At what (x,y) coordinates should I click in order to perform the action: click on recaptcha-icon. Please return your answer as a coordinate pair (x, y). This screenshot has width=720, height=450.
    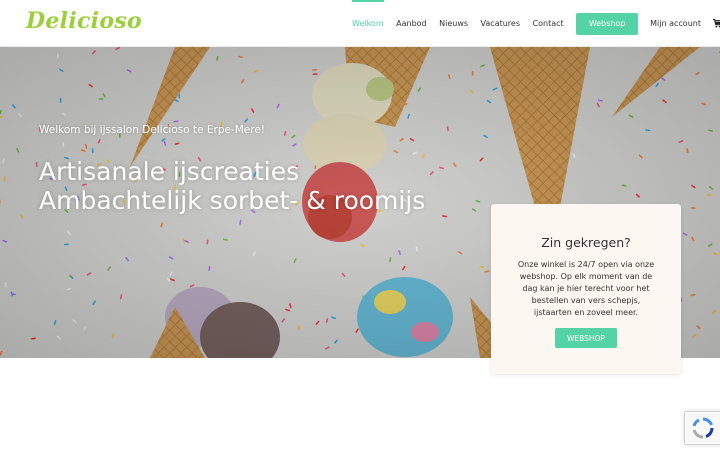
    Looking at the image, I should click on (703, 428).